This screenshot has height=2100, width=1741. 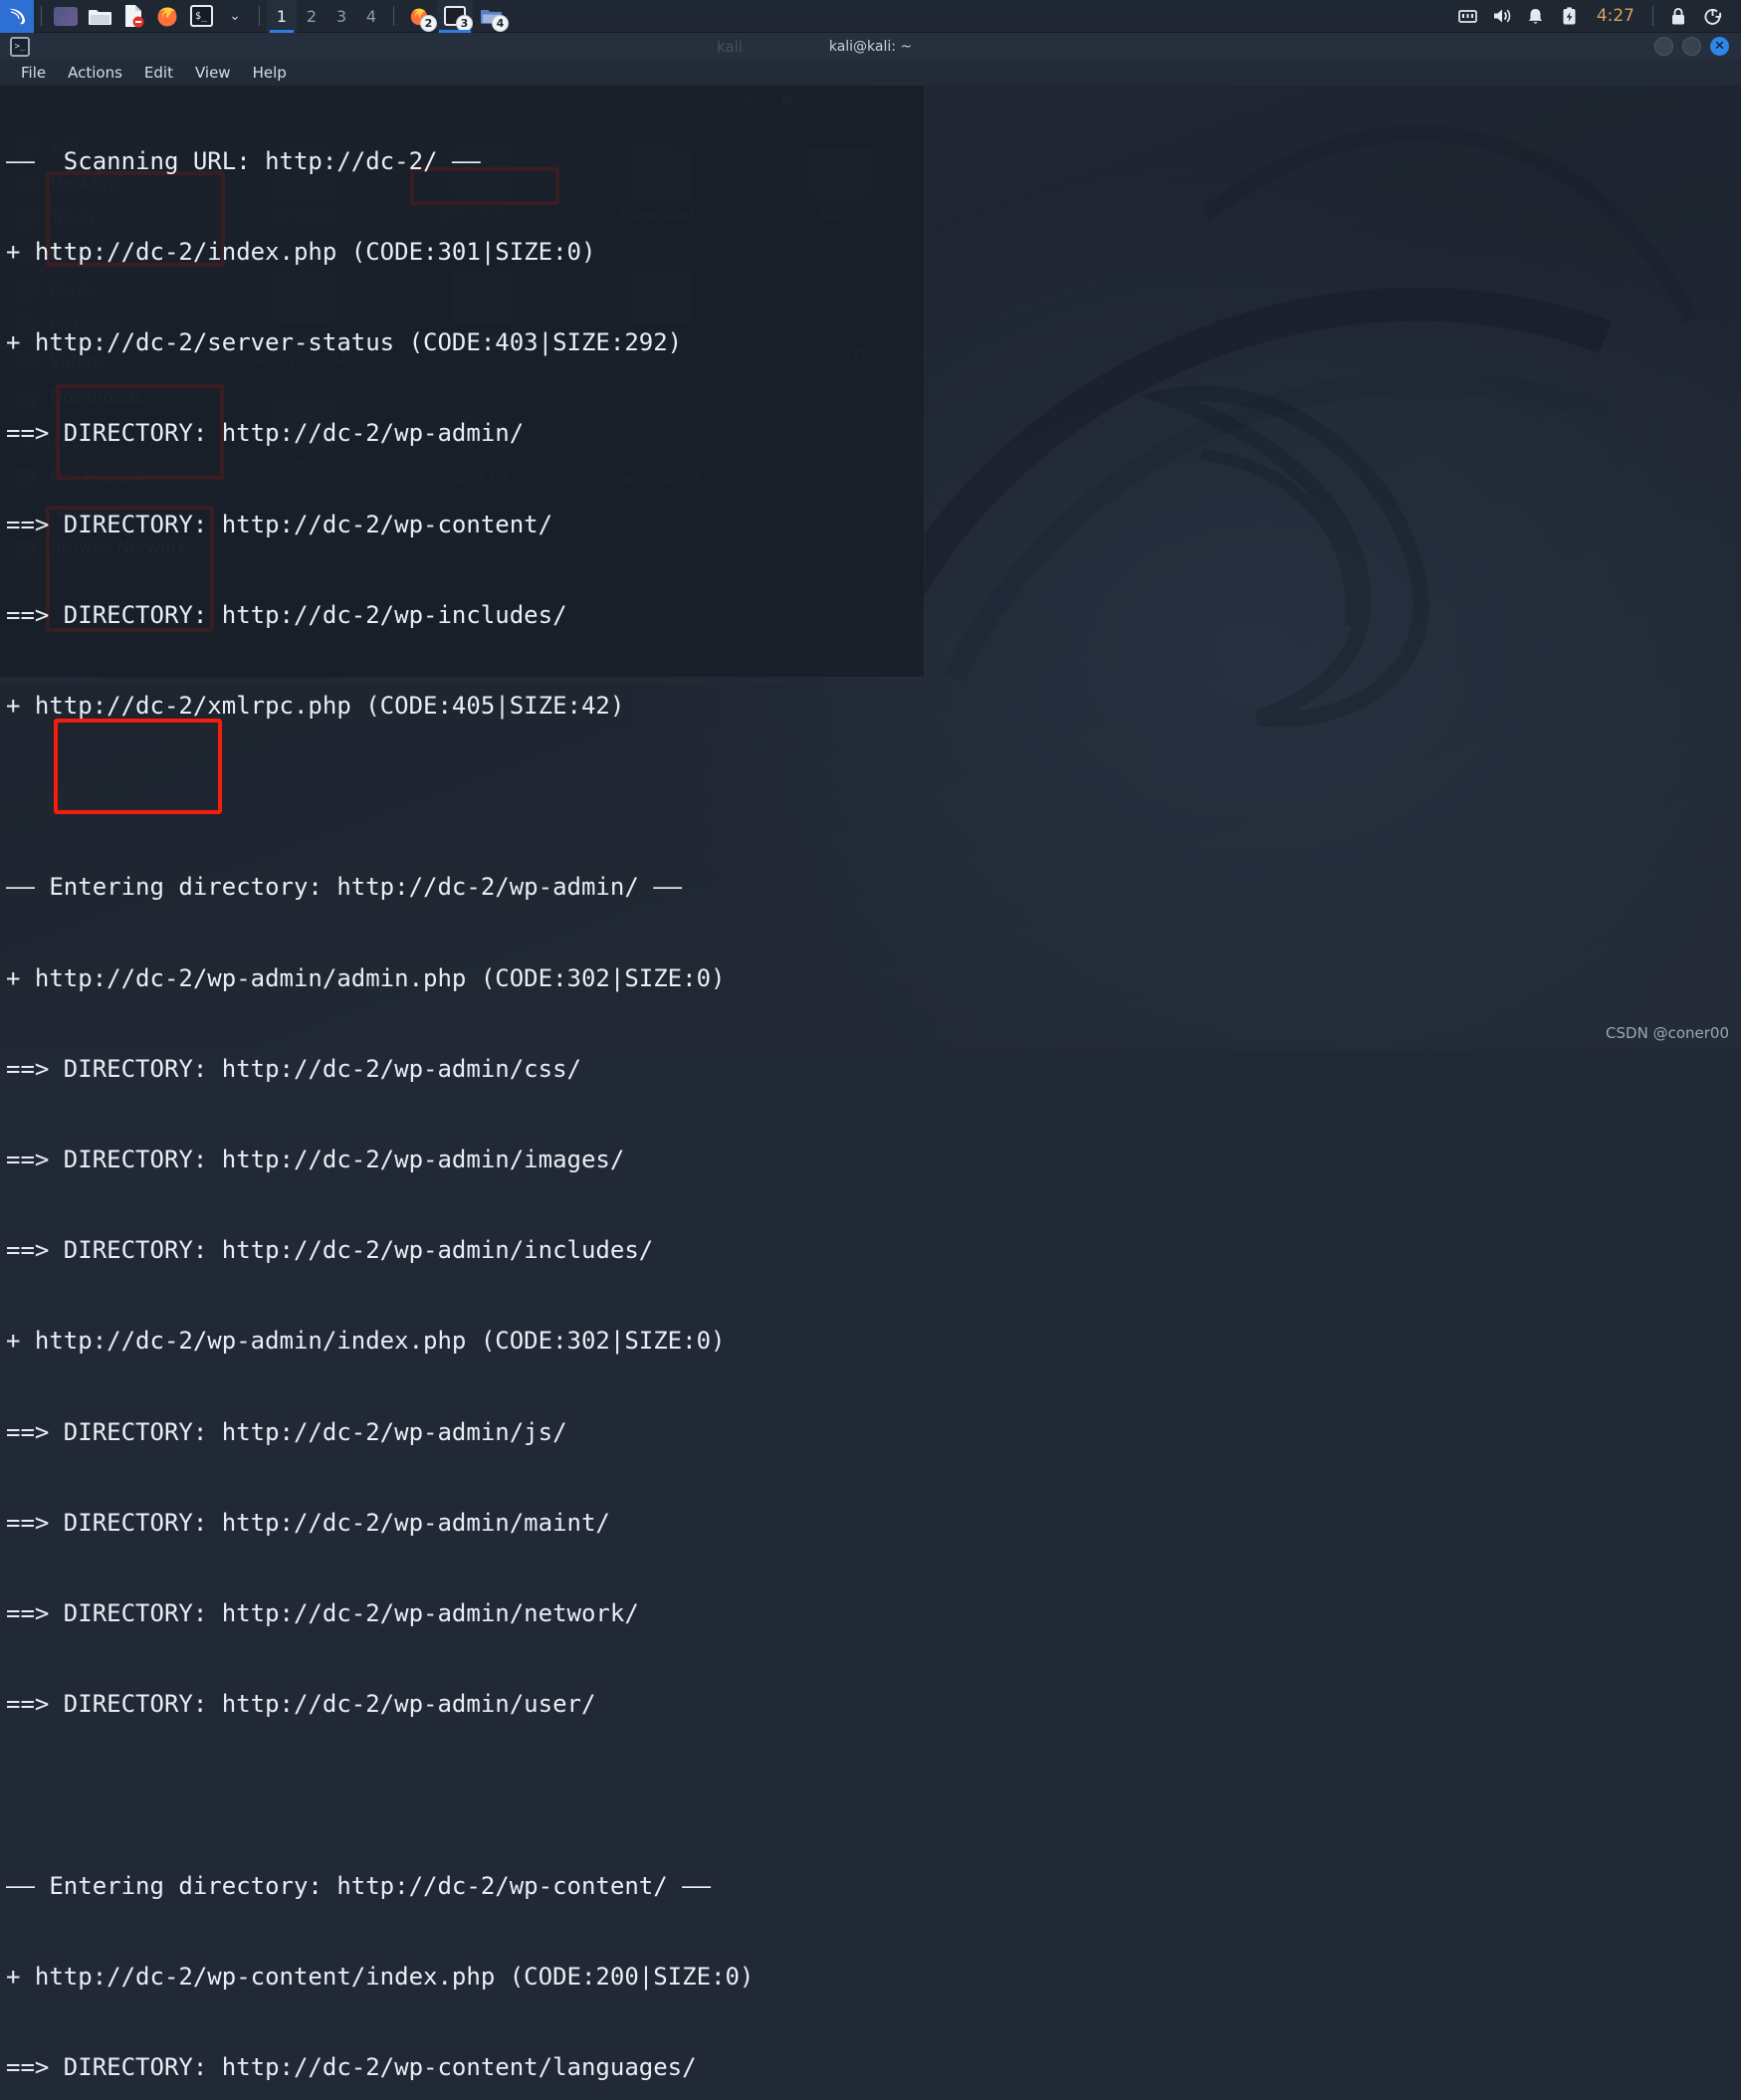 I want to click on terminal-titlebar: >_ kali kali@kali: ~ ✕, so click(x=870, y=46).